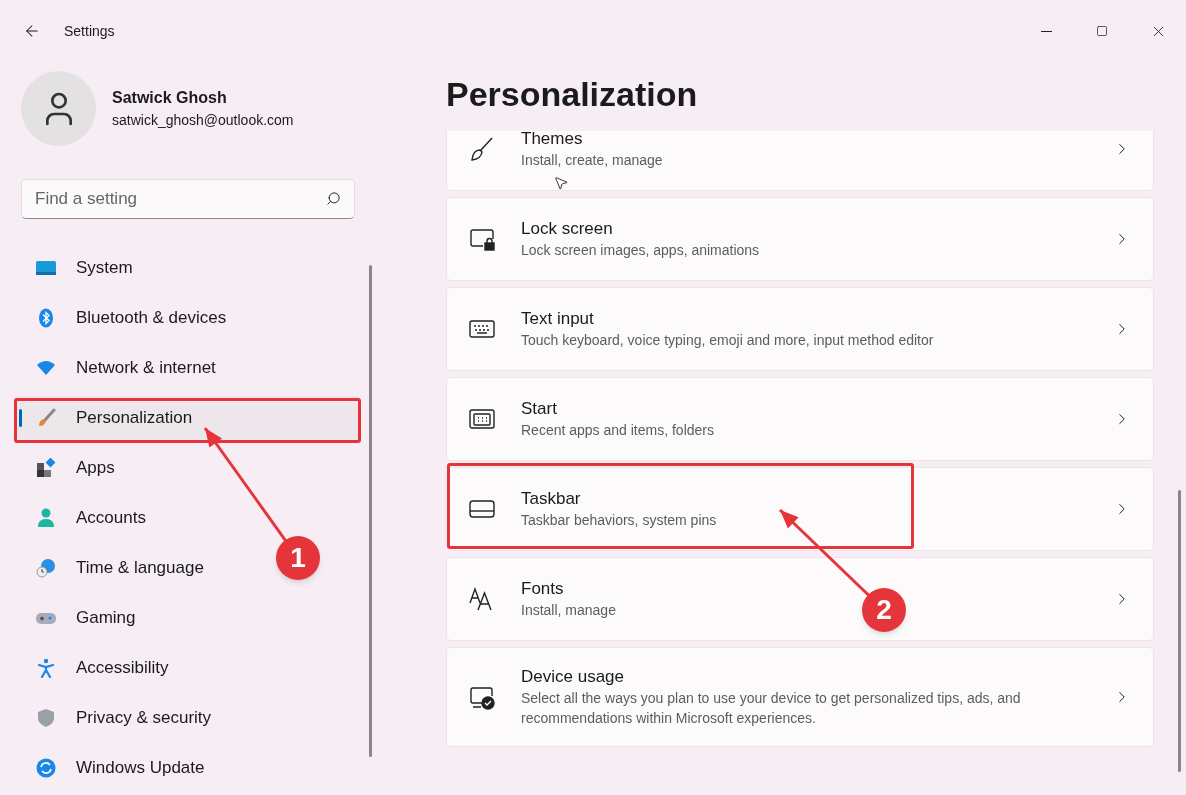 This screenshot has height=795, width=1186. What do you see at coordinates (113, 768) in the screenshot?
I see `nav-item: Windows Update` at bounding box center [113, 768].